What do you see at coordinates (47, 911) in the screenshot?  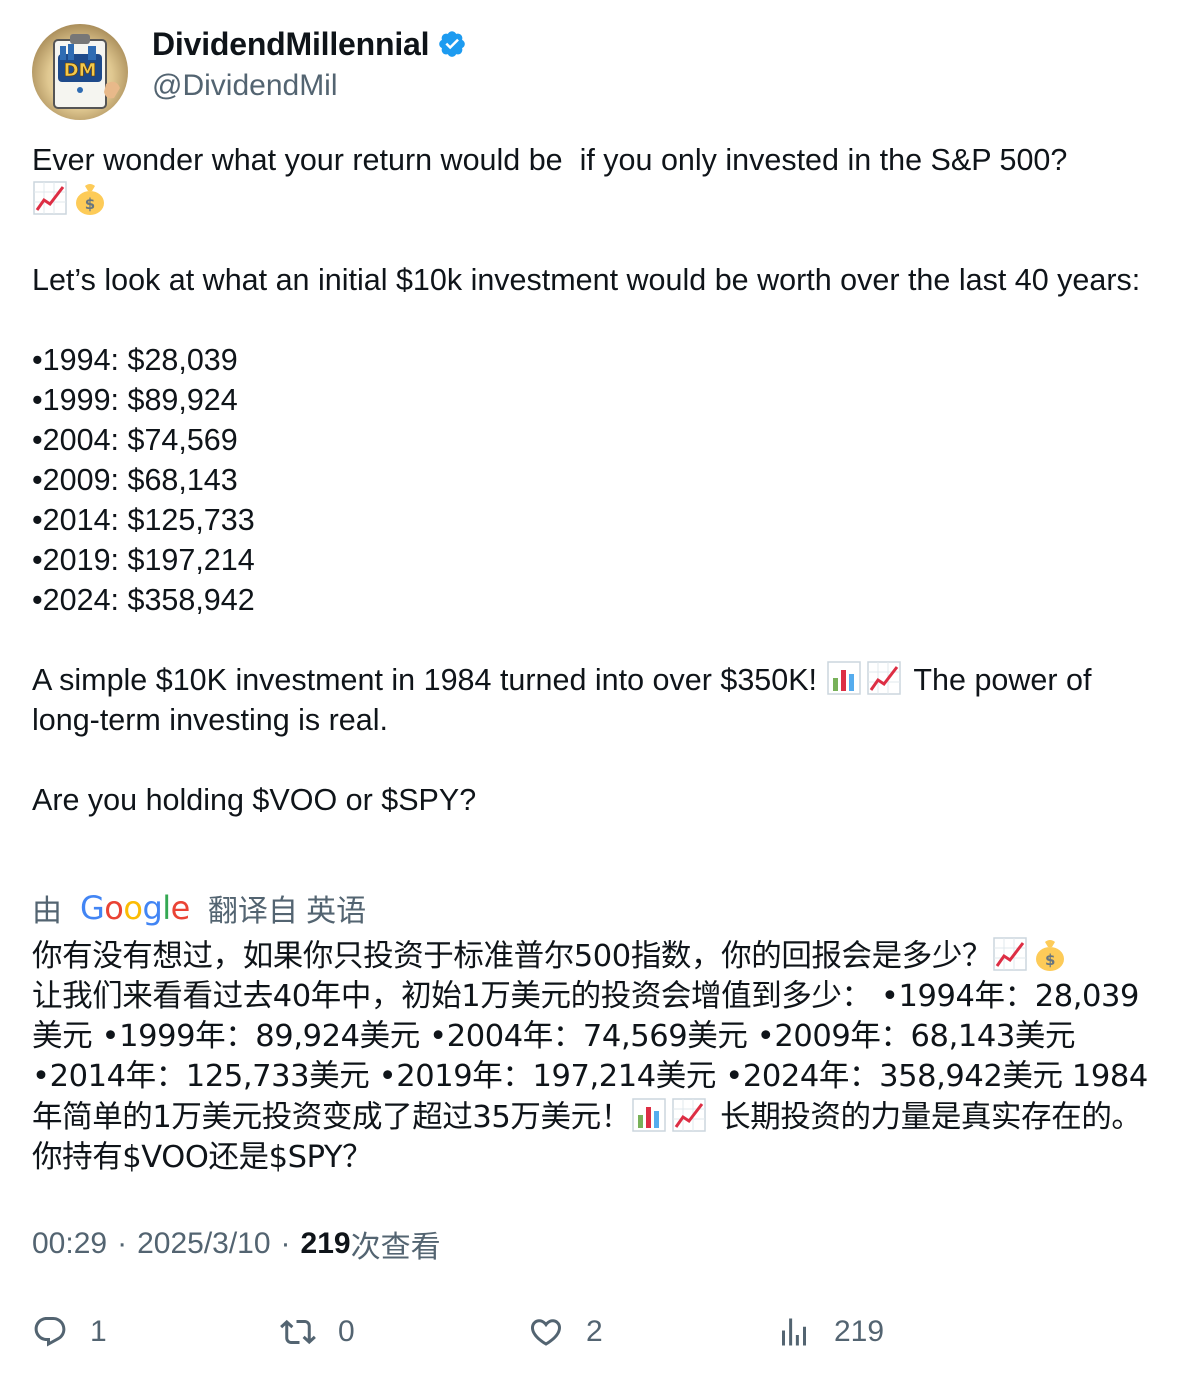 I see `translation-prefix: 由` at bounding box center [47, 911].